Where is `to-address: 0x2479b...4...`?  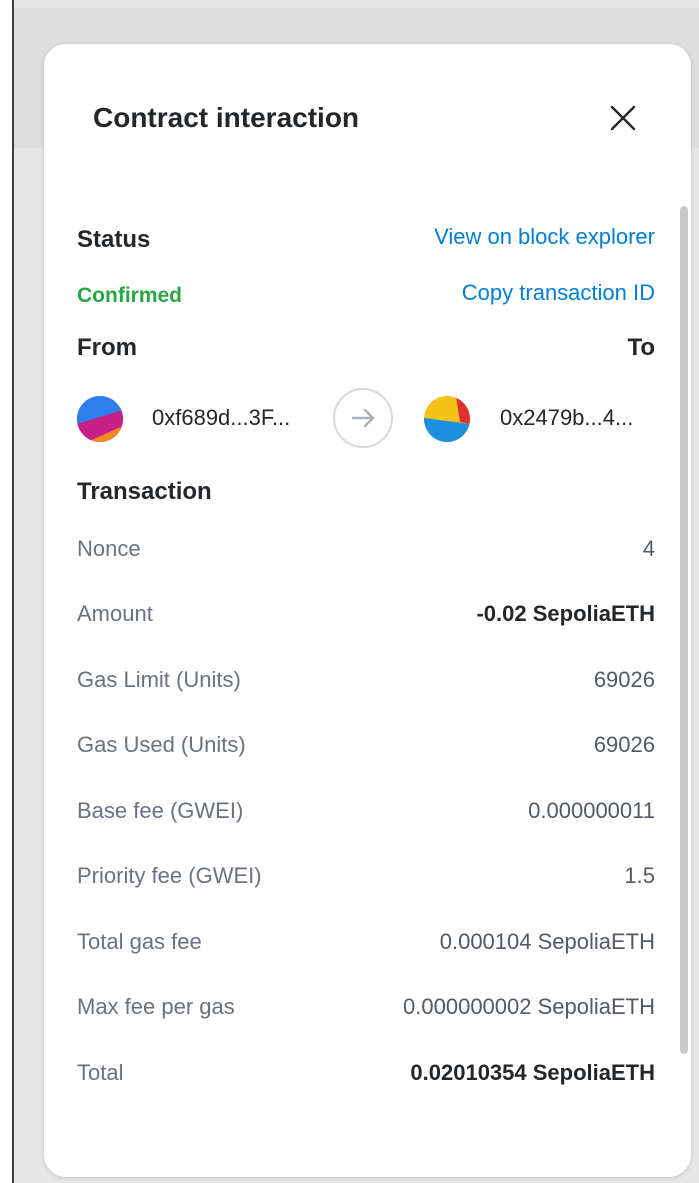 to-address: 0x2479b...4... is located at coordinates (566, 418).